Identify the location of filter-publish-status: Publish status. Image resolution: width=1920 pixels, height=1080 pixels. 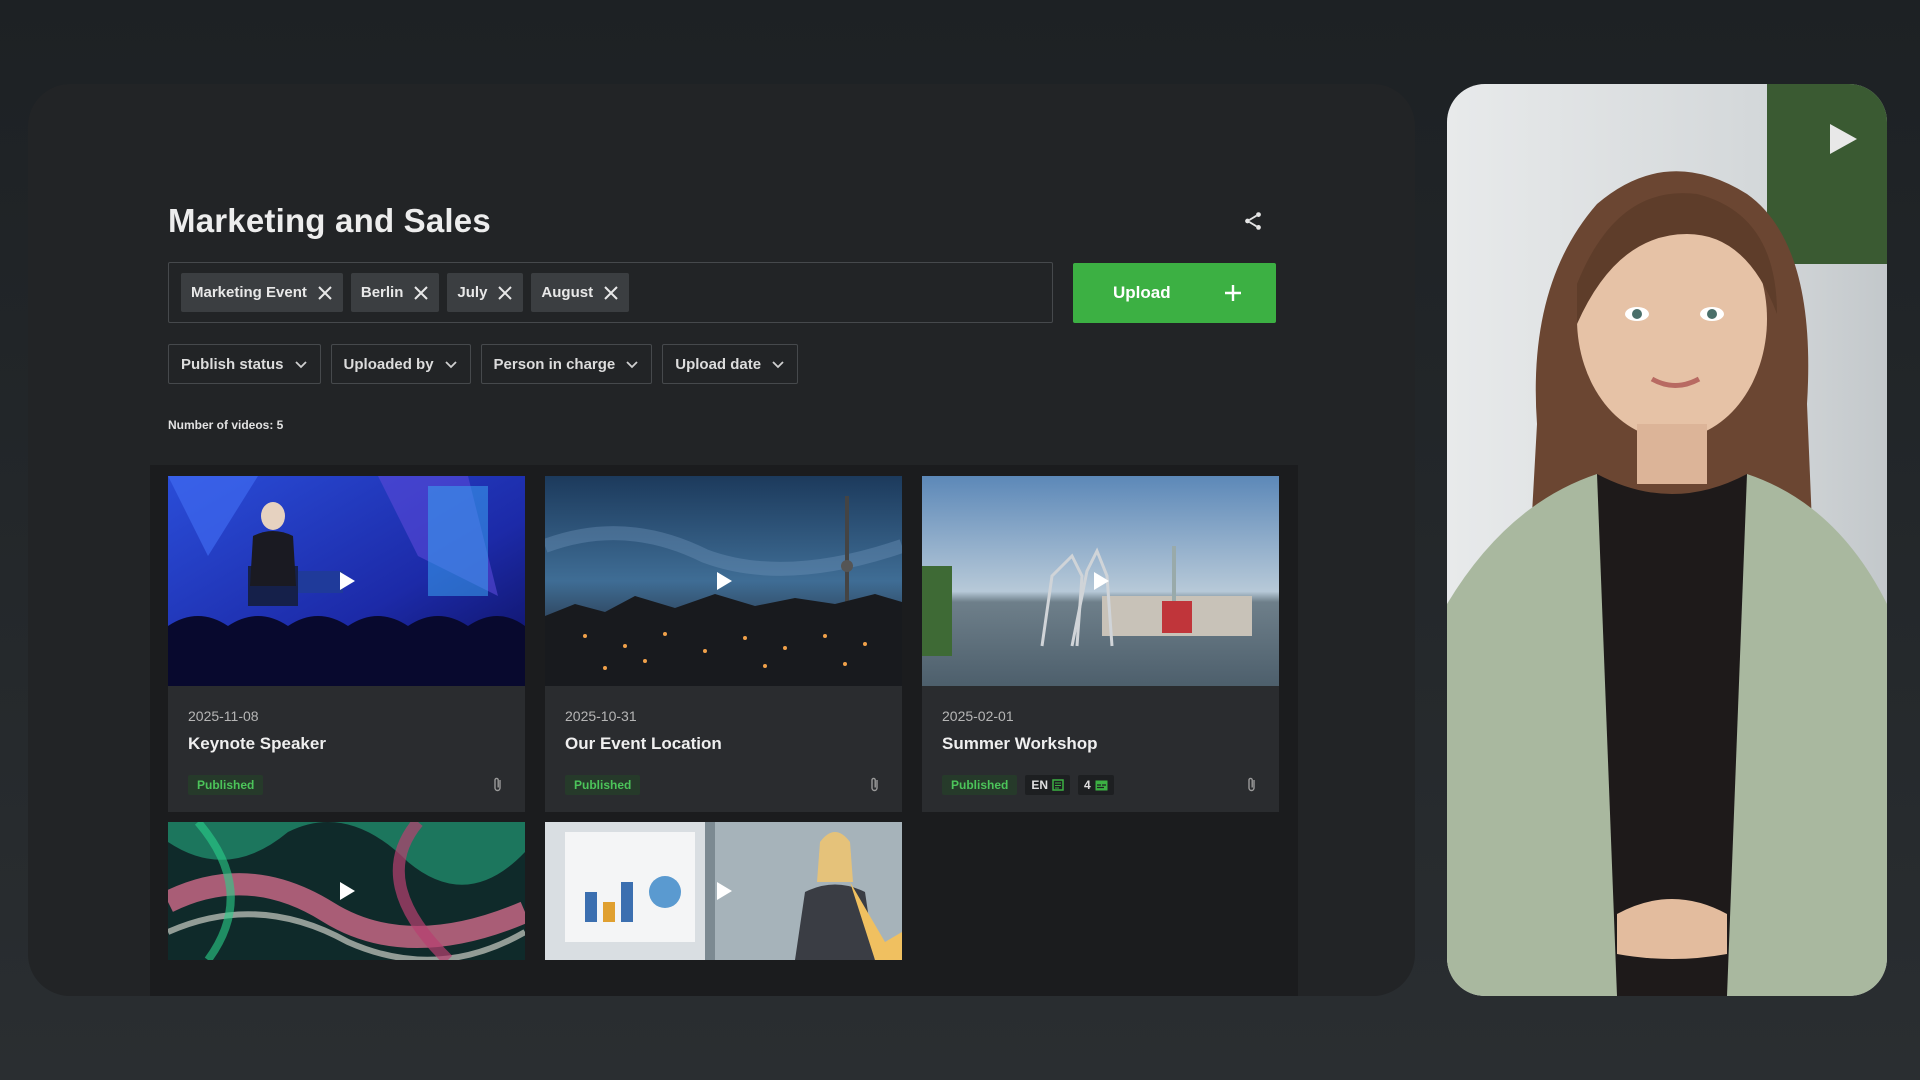
(244, 364).